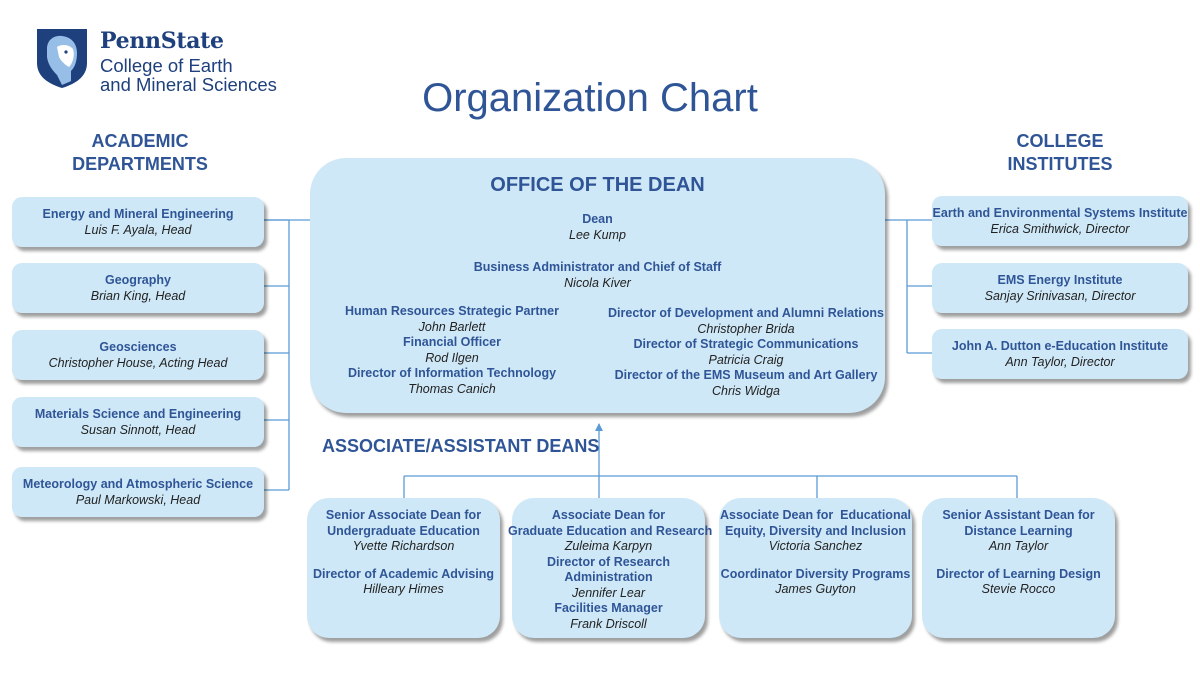 The image size is (1200, 675). Describe the element at coordinates (1060, 346) in the screenshot. I see `institute-title: John A. Dutton e-Education Institute` at that location.